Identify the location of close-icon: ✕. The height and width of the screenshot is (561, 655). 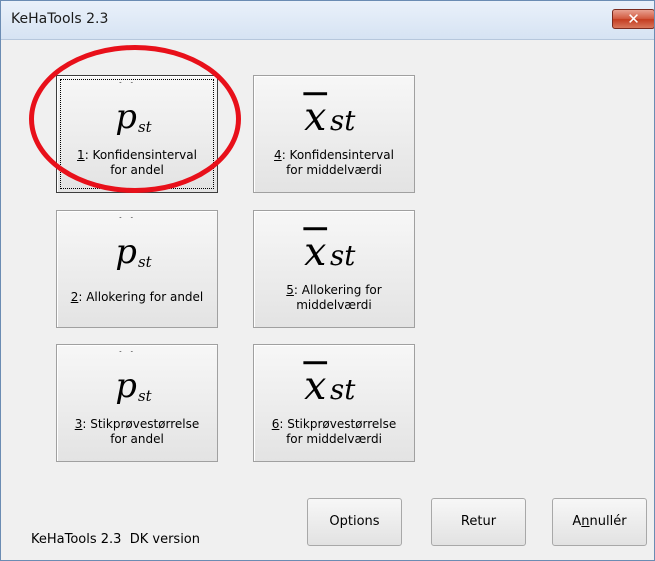
(633, 19).